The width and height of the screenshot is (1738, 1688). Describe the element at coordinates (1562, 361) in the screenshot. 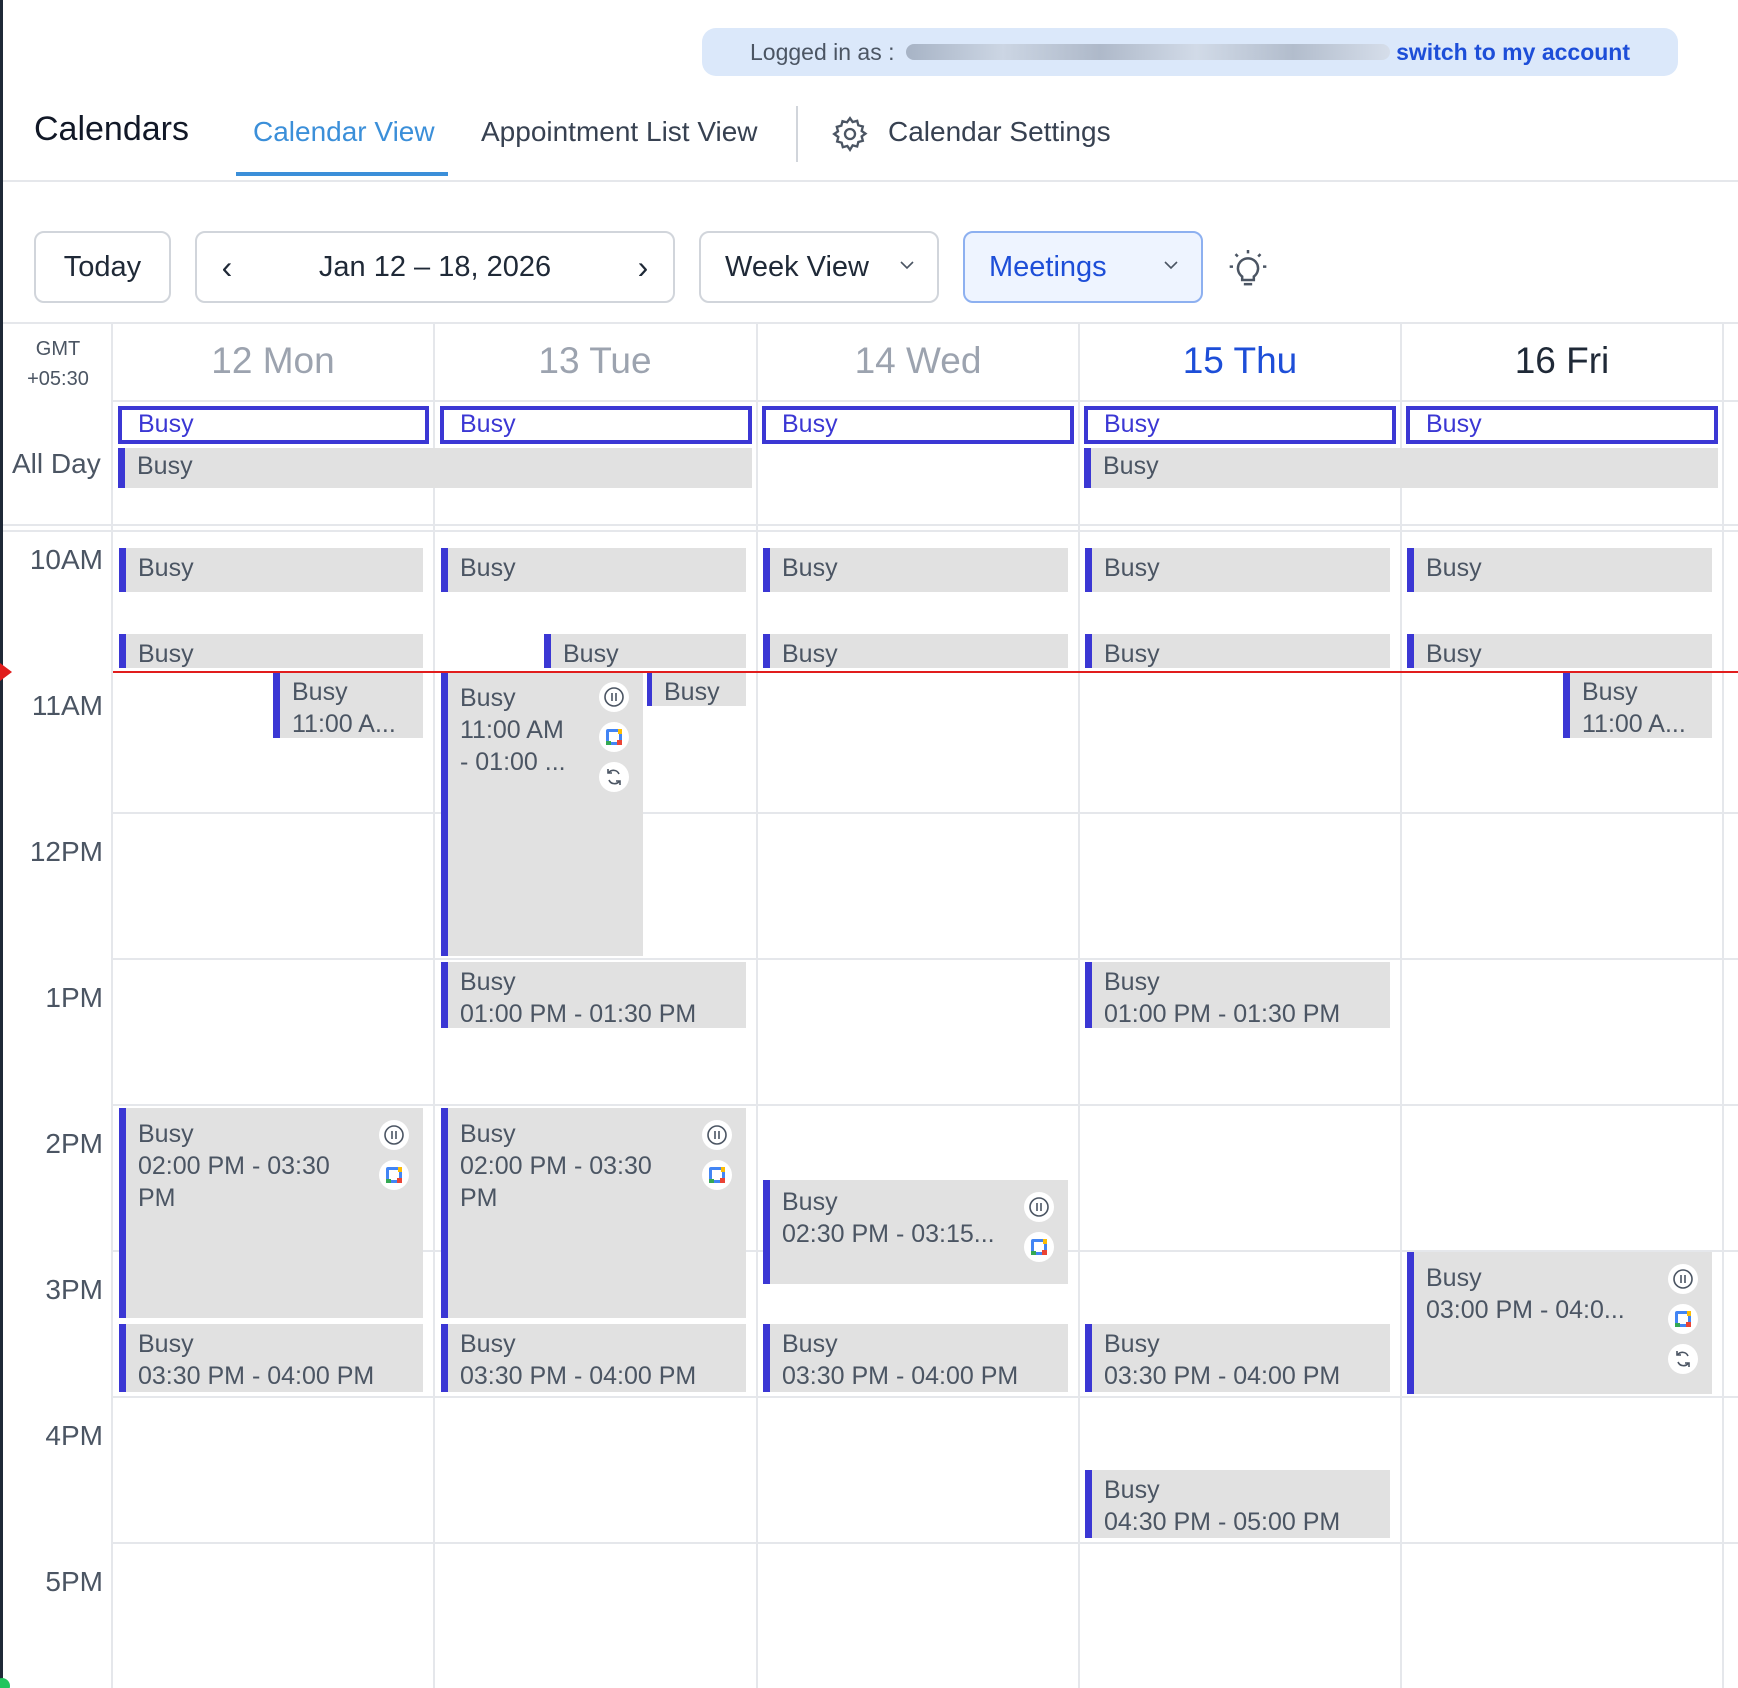

I see `day-header-fri: 16 Fri` at that location.